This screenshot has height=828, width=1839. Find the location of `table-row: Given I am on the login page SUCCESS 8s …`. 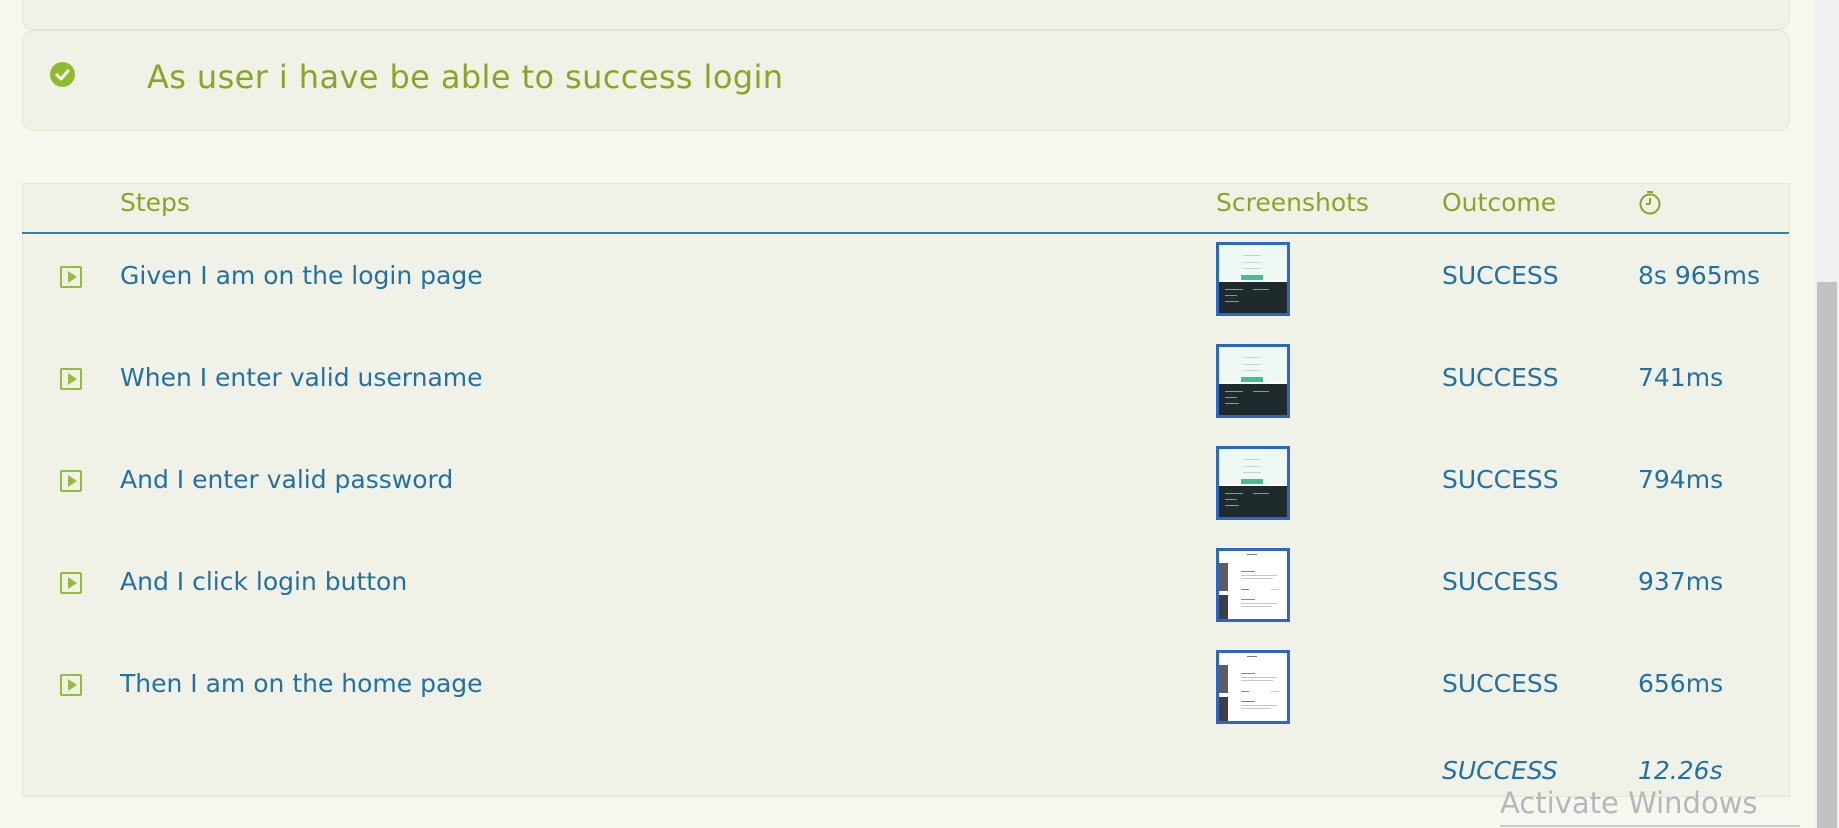

table-row: Given I am on the login page SUCCESS 8s … is located at coordinates (905, 293).